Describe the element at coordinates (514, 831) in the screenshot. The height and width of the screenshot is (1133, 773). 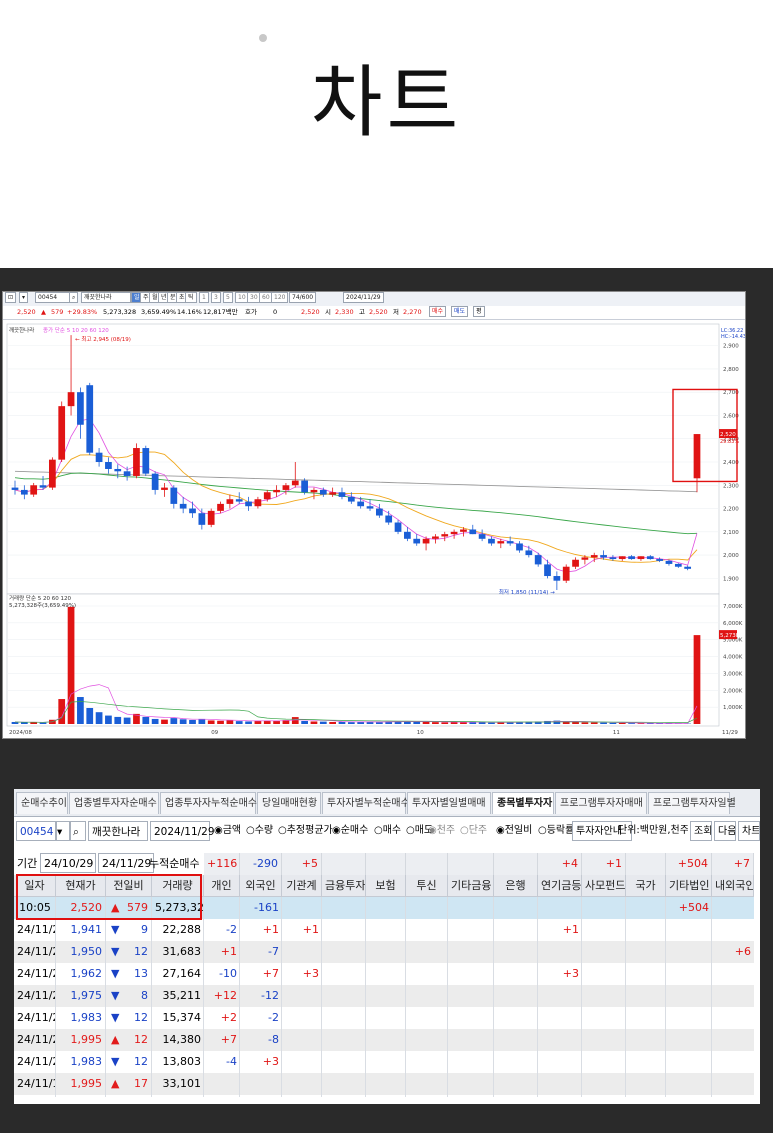
I see `radio-3-0: ◉전일비` at that location.